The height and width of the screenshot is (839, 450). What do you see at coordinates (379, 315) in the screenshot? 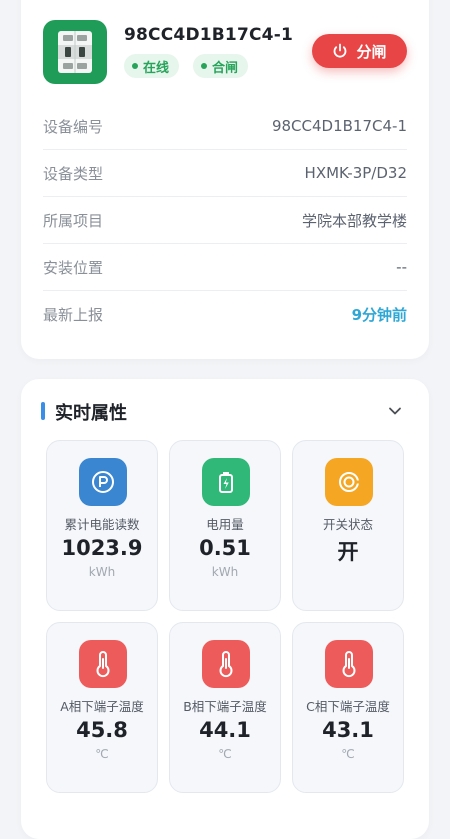
I see `info-value: 9分钟前` at bounding box center [379, 315].